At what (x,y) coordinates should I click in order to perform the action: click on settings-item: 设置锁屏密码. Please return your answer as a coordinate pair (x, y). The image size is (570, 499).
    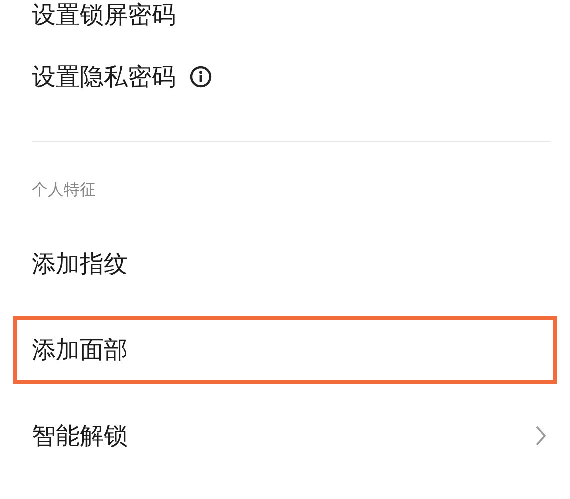
    Looking at the image, I should click on (285, 15).